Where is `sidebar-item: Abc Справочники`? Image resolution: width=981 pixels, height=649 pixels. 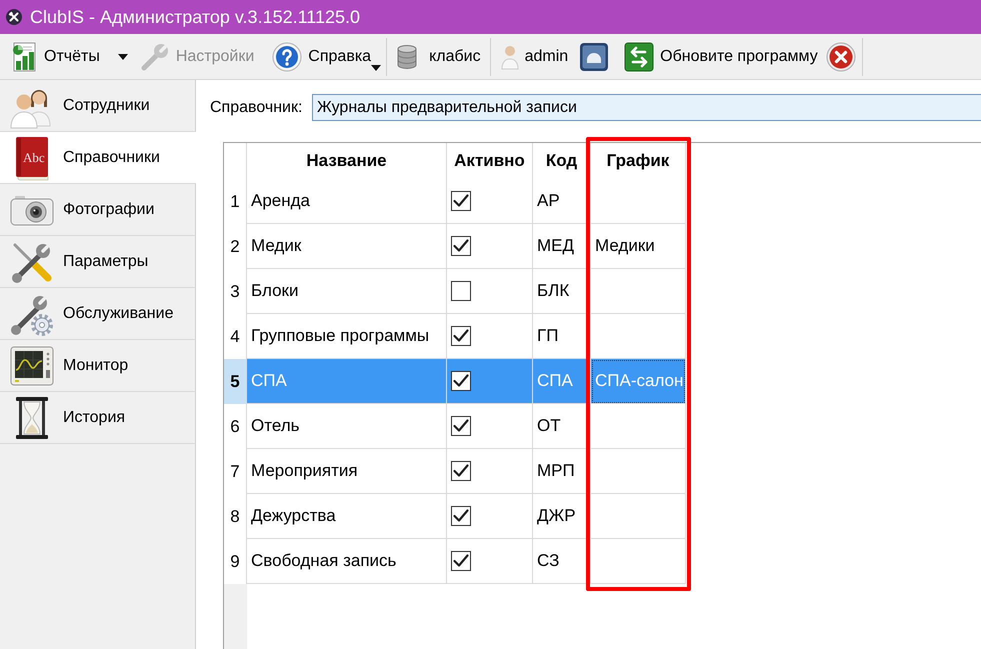 sidebar-item: Abc Справочники is located at coordinates (98, 158).